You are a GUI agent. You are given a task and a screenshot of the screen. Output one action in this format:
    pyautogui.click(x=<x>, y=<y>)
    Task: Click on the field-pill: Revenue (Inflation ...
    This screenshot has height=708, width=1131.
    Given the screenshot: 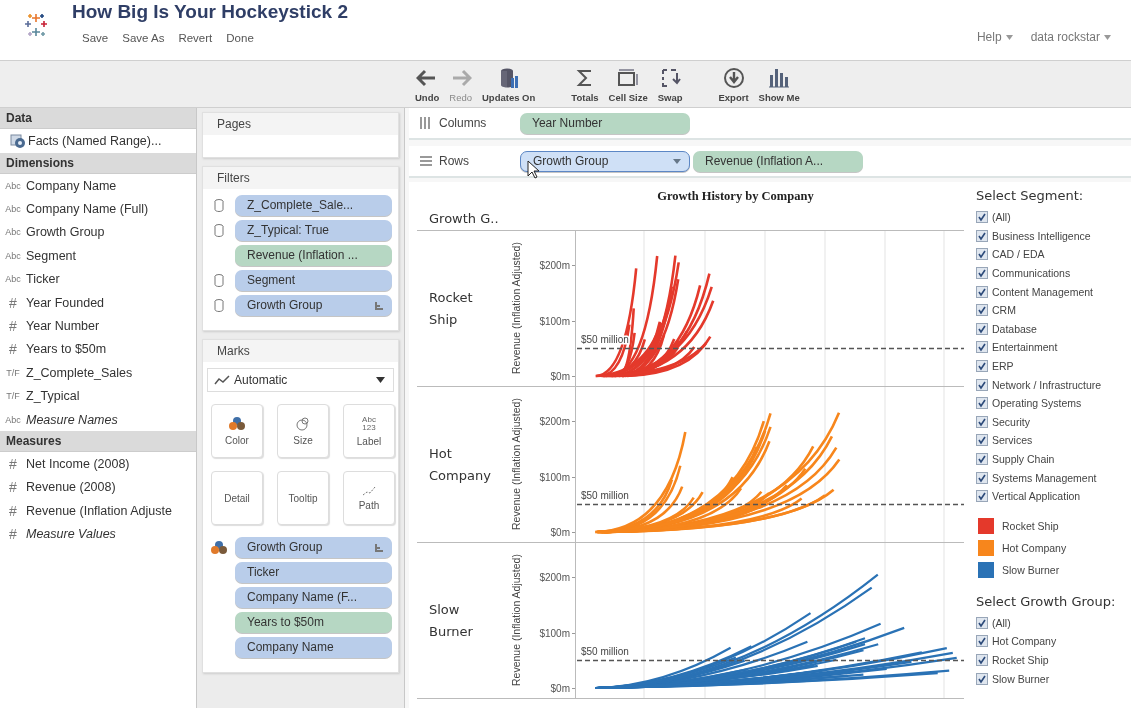 What is the action you would take?
    pyautogui.click(x=313, y=255)
    